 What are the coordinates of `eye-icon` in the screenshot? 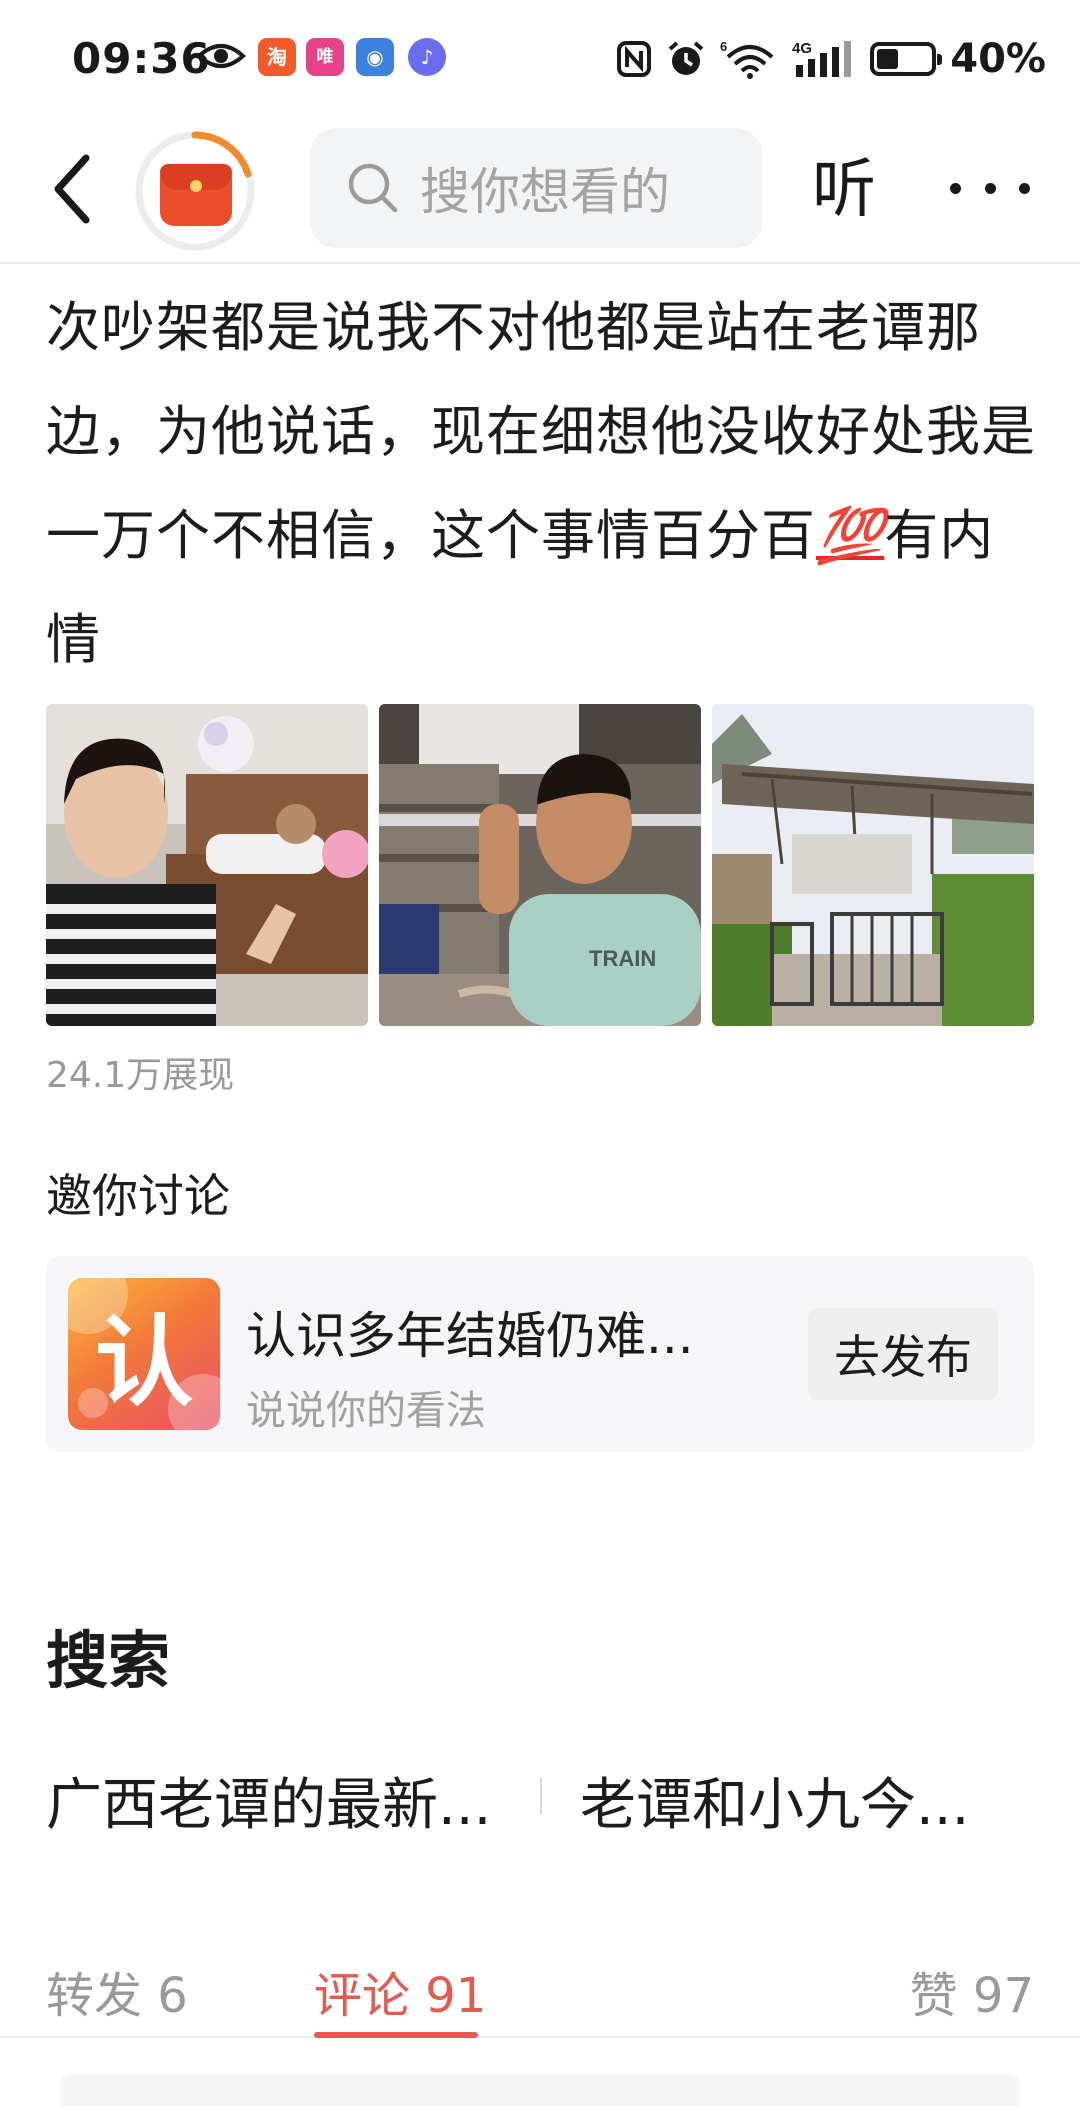 It's located at (221, 56).